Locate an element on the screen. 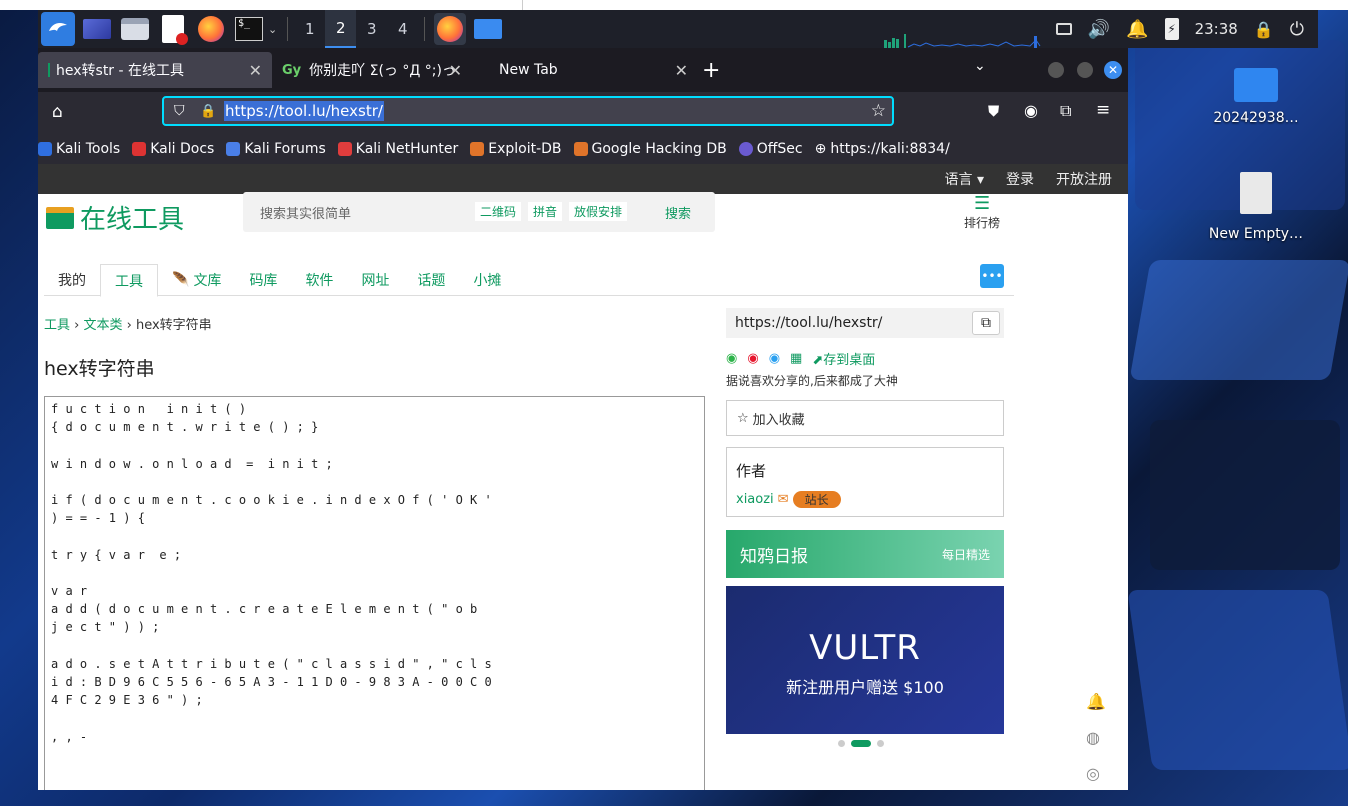 The image size is (1348, 806). tab-new: New Tab ✕ is located at coordinates (585, 70).